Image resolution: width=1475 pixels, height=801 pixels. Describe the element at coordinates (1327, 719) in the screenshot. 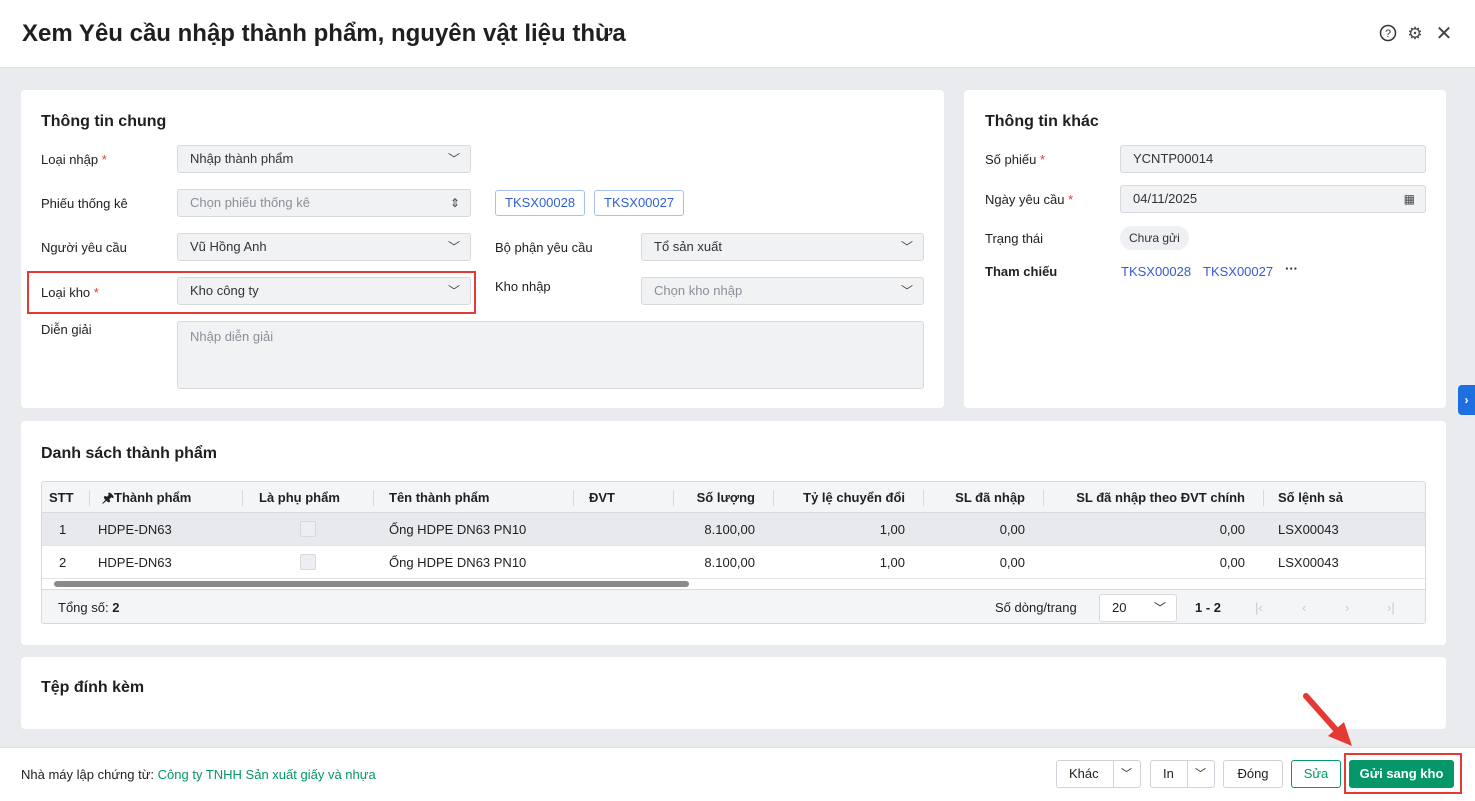

I see `arrow-annotation-icon` at that location.